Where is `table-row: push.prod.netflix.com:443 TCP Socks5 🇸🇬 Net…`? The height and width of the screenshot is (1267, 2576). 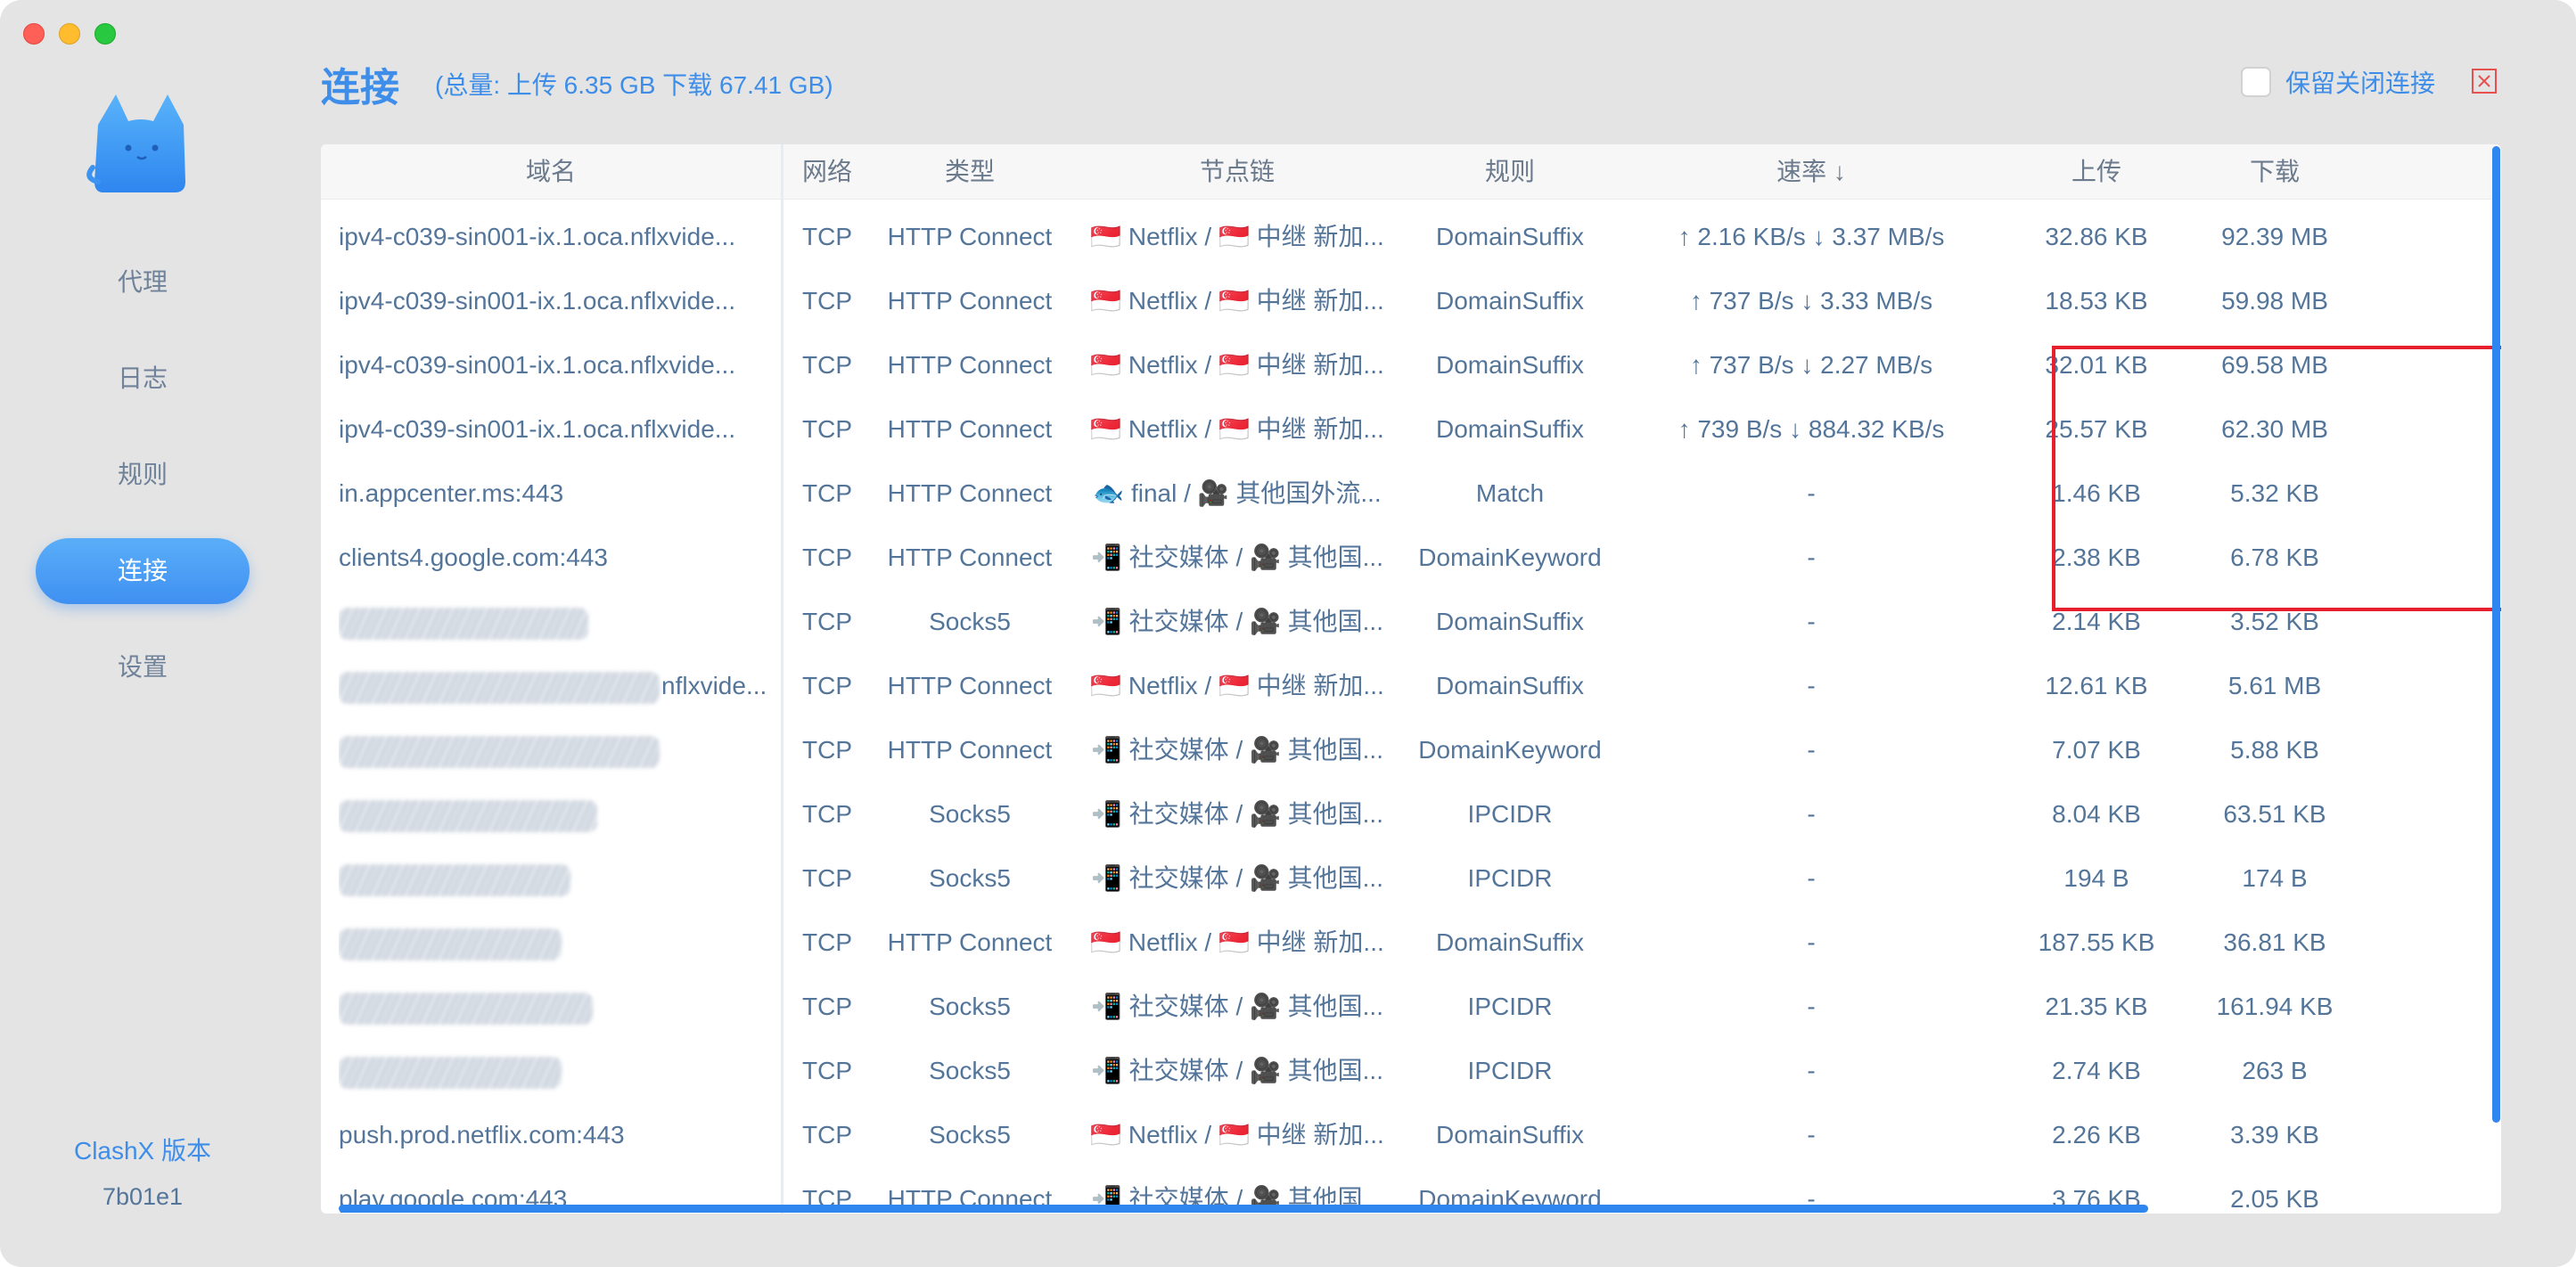
table-row: push.prod.netflix.com:443 TCP Socks5 🇸🇬 Net… is located at coordinates (1411, 1135).